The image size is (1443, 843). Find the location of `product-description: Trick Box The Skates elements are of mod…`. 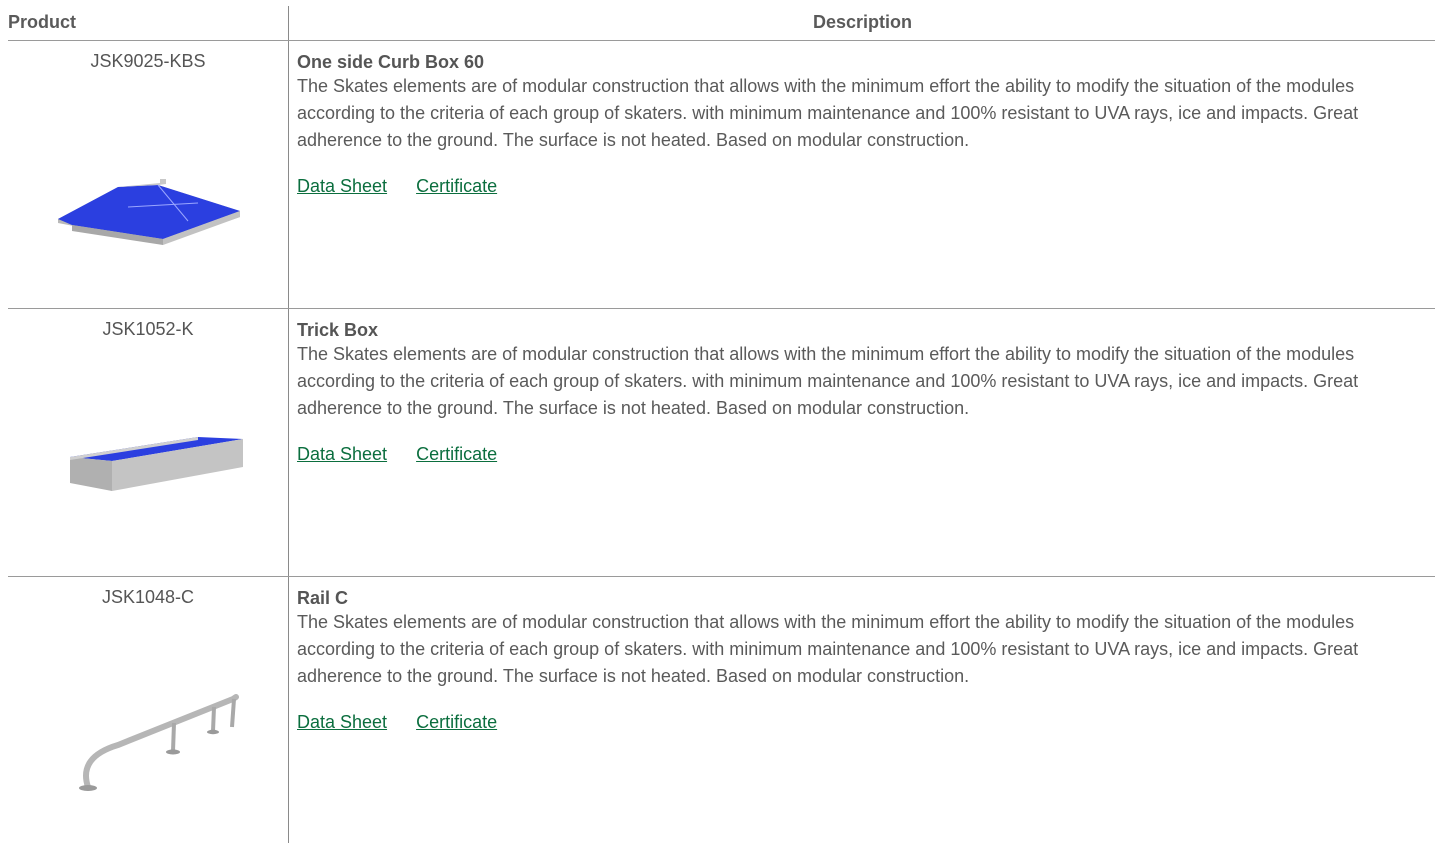

product-description: Trick Box The Skates elements are of mod… is located at coordinates (859, 393).